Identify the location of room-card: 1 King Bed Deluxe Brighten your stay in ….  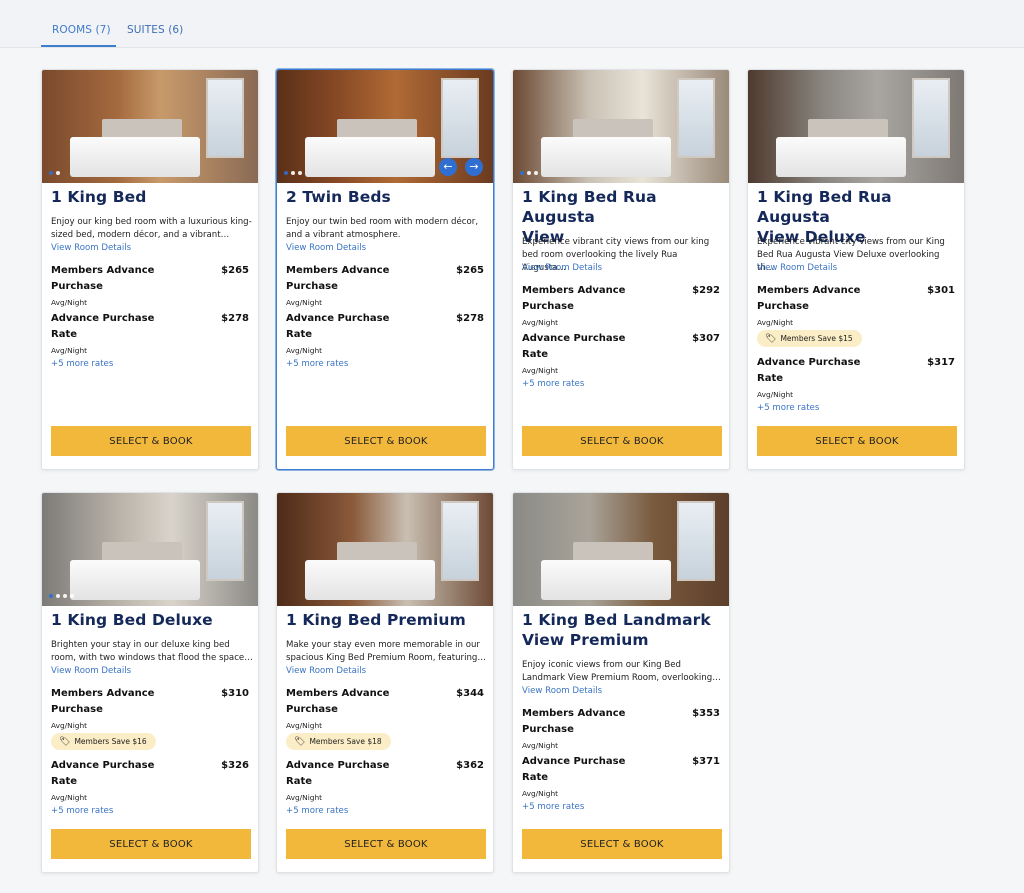
(150, 682).